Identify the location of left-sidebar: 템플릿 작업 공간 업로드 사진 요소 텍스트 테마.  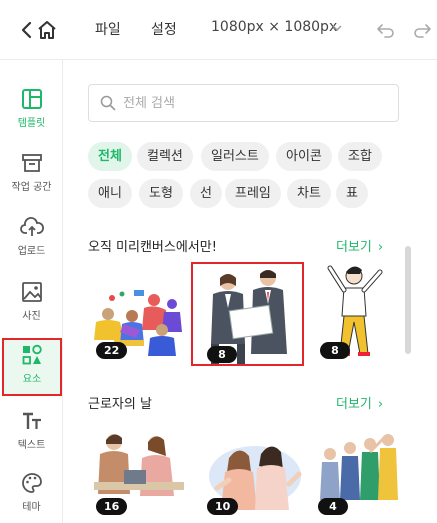
(31, 291).